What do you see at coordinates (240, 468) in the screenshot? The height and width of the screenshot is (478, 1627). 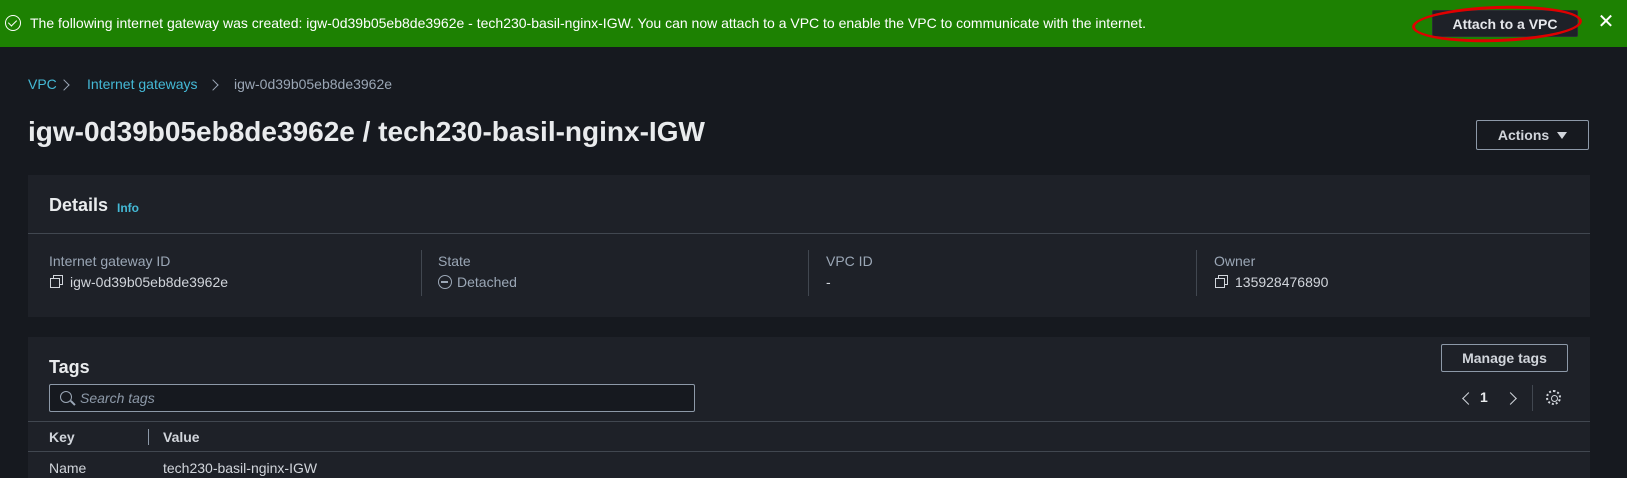 I see `tag-value-cell: tech230-basil-nginx-IGW` at bounding box center [240, 468].